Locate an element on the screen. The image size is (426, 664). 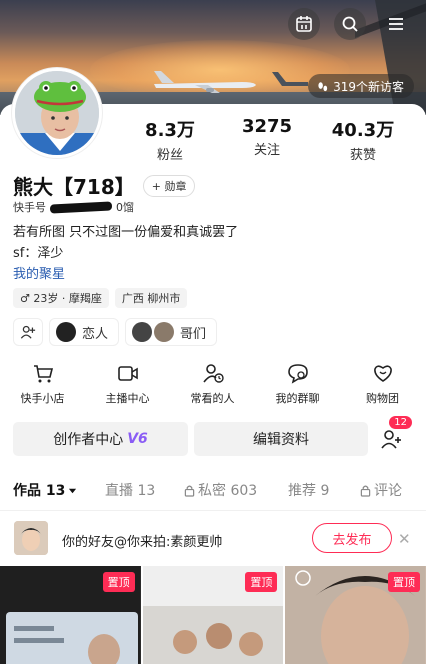
tab-label: 作品 13 is located at coordinates (39, 491).